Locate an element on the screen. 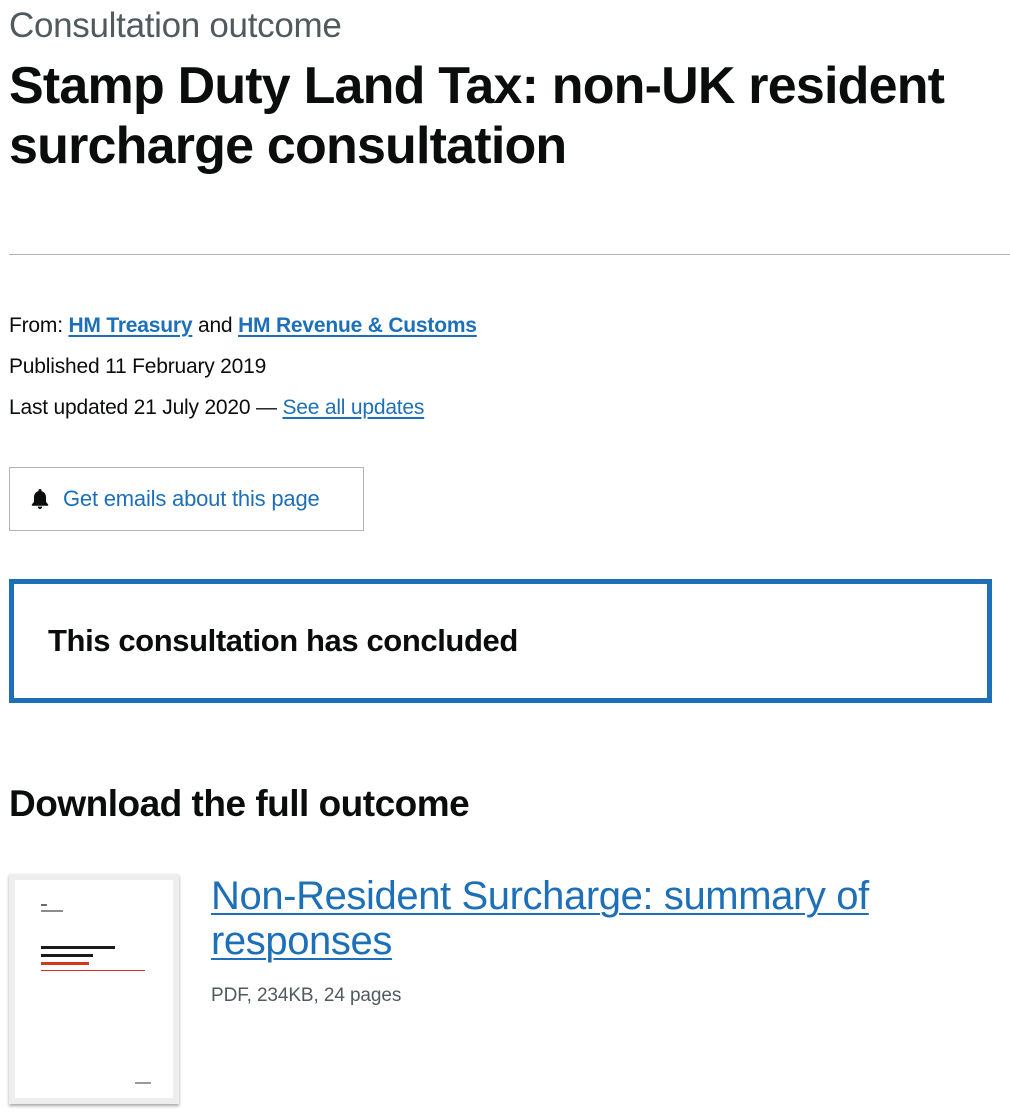  download-heading: Download the full outcome is located at coordinates (239, 803).